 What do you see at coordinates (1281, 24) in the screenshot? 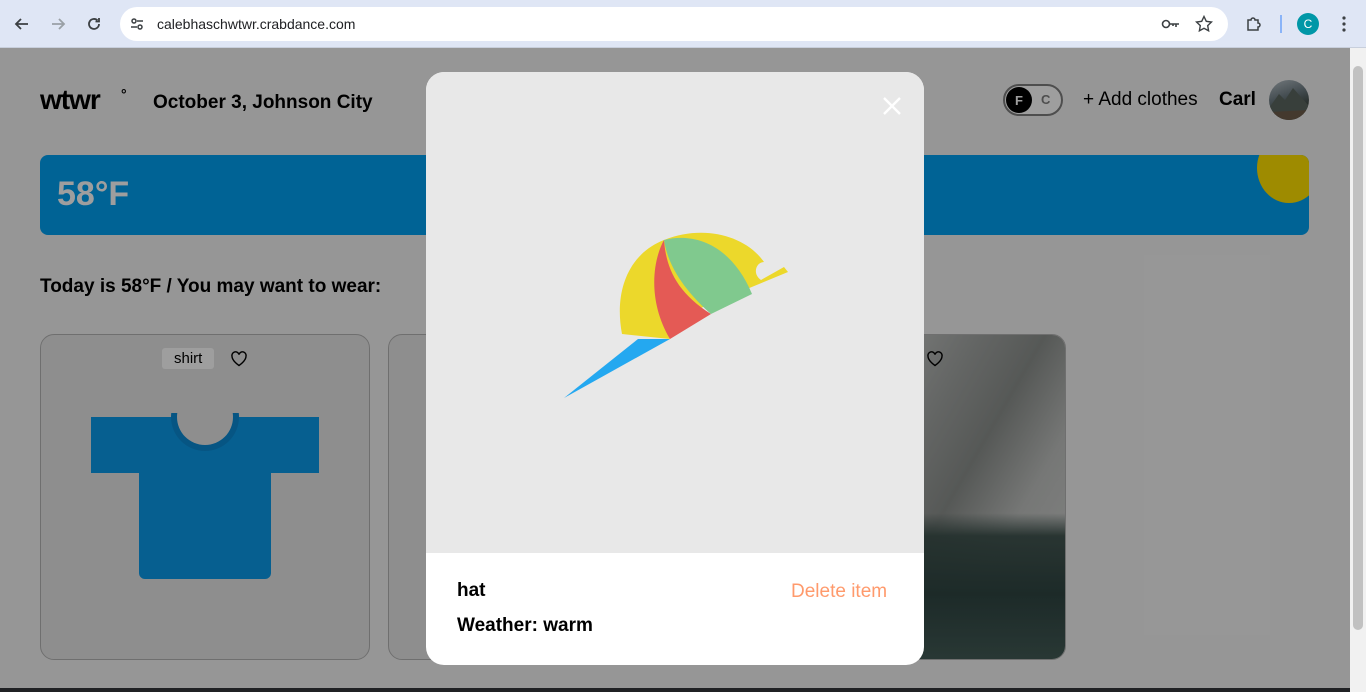
I see `toolbar-divider` at bounding box center [1281, 24].